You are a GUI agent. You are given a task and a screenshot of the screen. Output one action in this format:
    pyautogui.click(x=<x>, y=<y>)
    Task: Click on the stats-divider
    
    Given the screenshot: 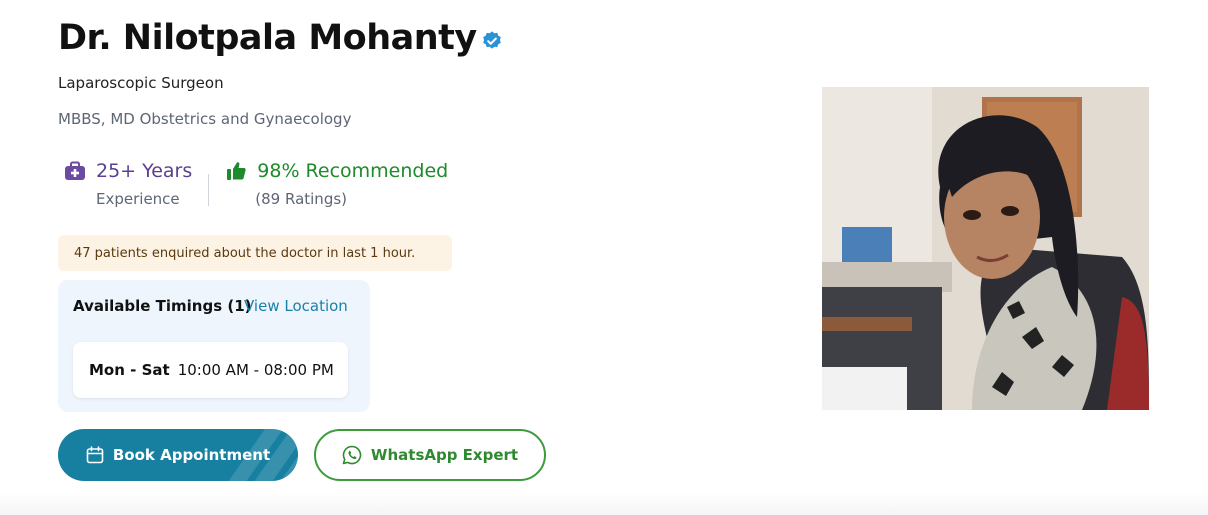 What is the action you would take?
    pyautogui.click(x=209, y=190)
    